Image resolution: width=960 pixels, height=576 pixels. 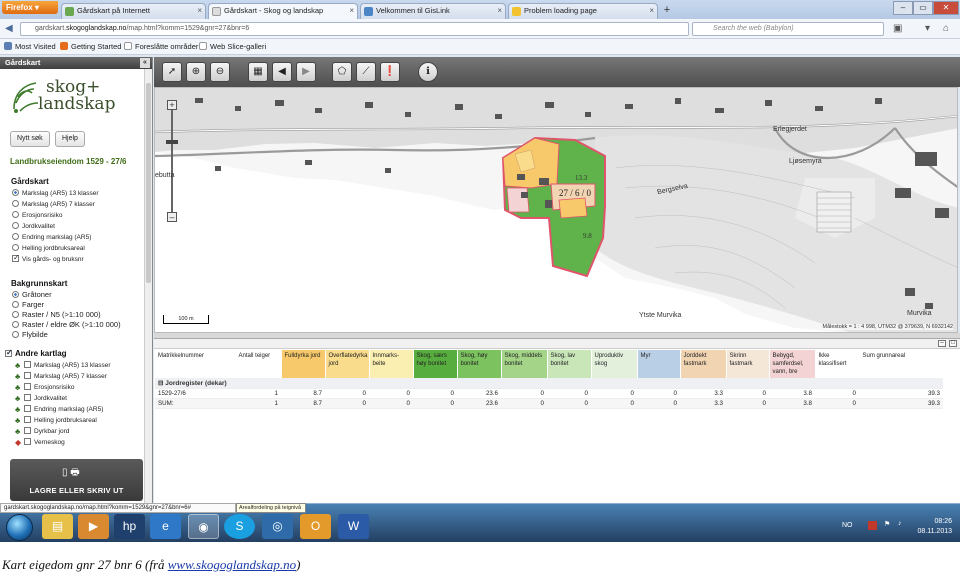 I want to click on pdf-icon, so click(x=872, y=525).